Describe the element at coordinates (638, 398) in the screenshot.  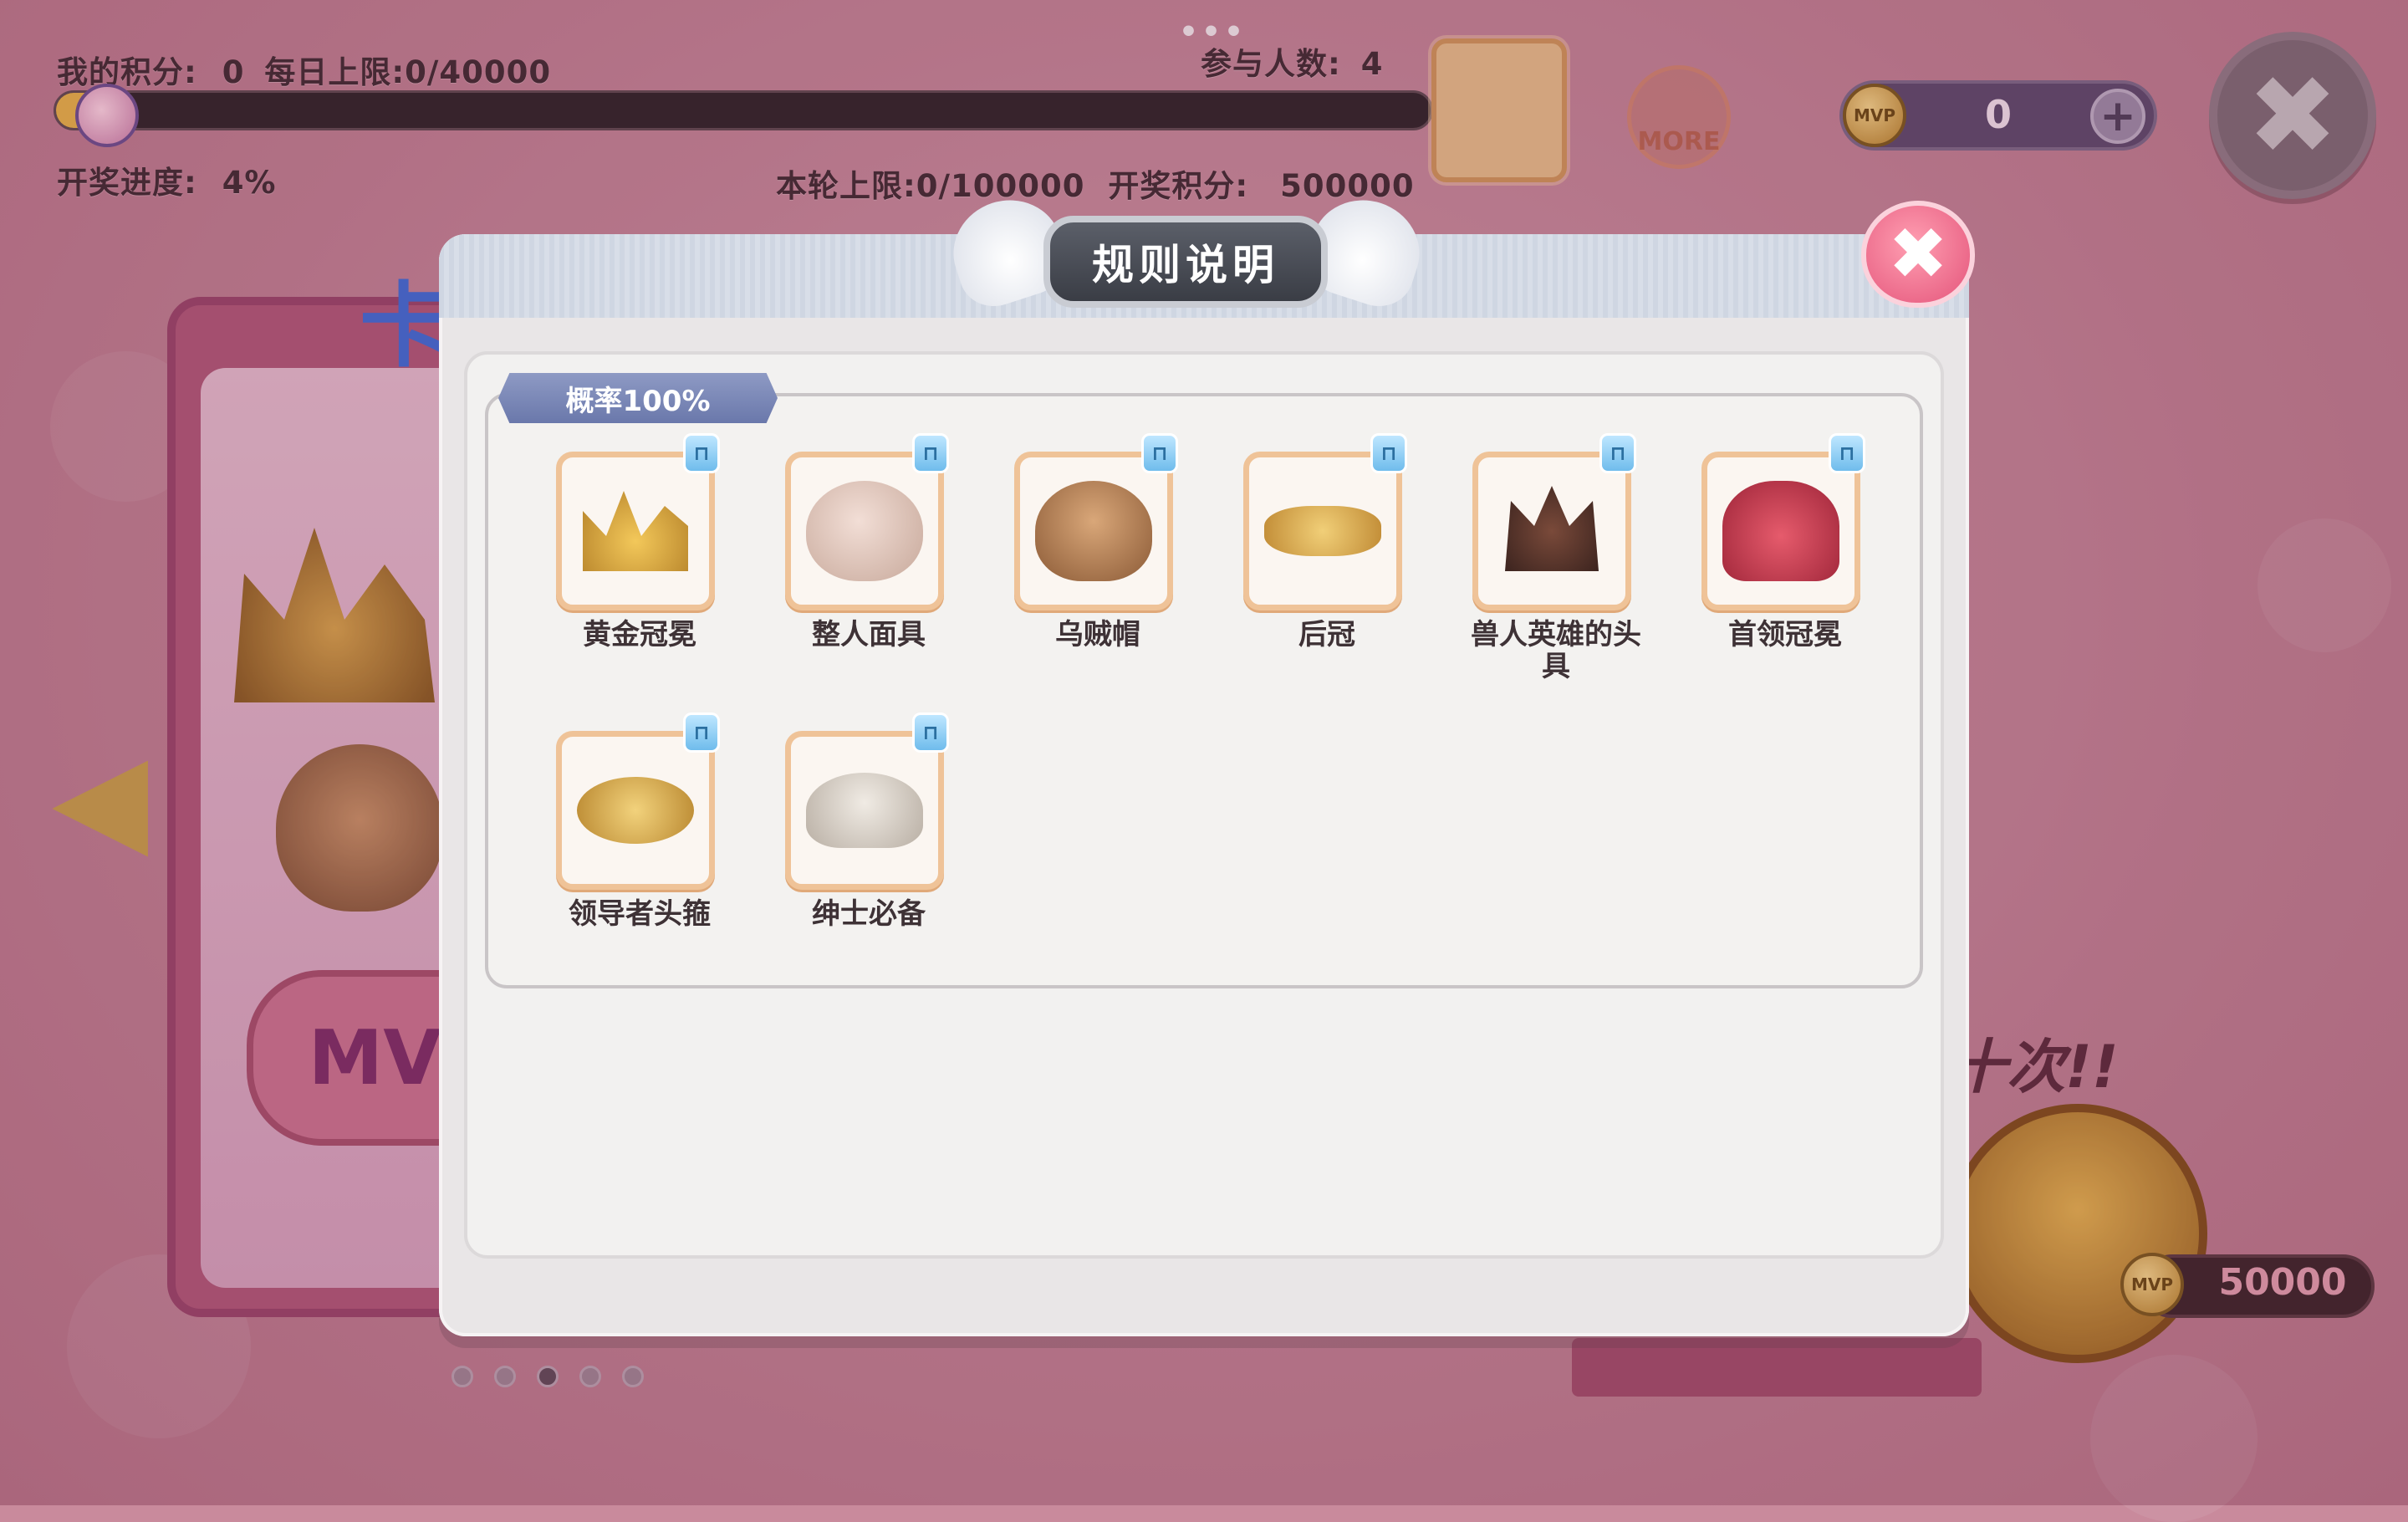
I see `probability-badge: 概率100%` at that location.